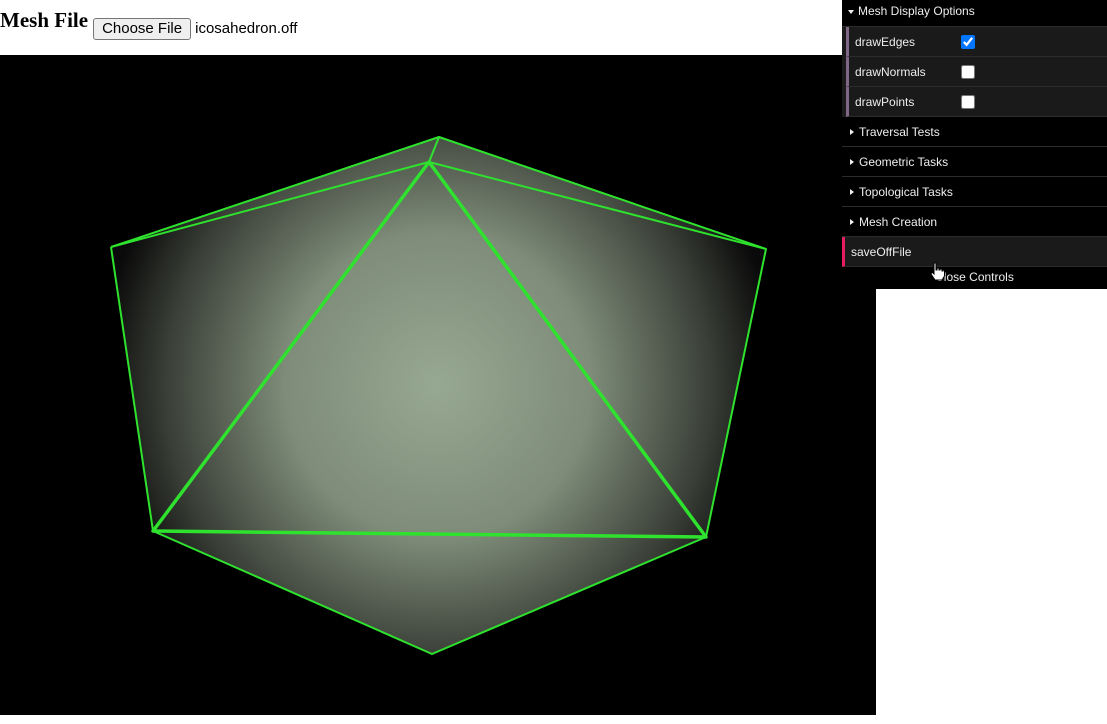  What do you see at coordinates (976, 102) in the screenshot?
I see `control-draw-points: drawPoints` at bounding box center [976, 102].